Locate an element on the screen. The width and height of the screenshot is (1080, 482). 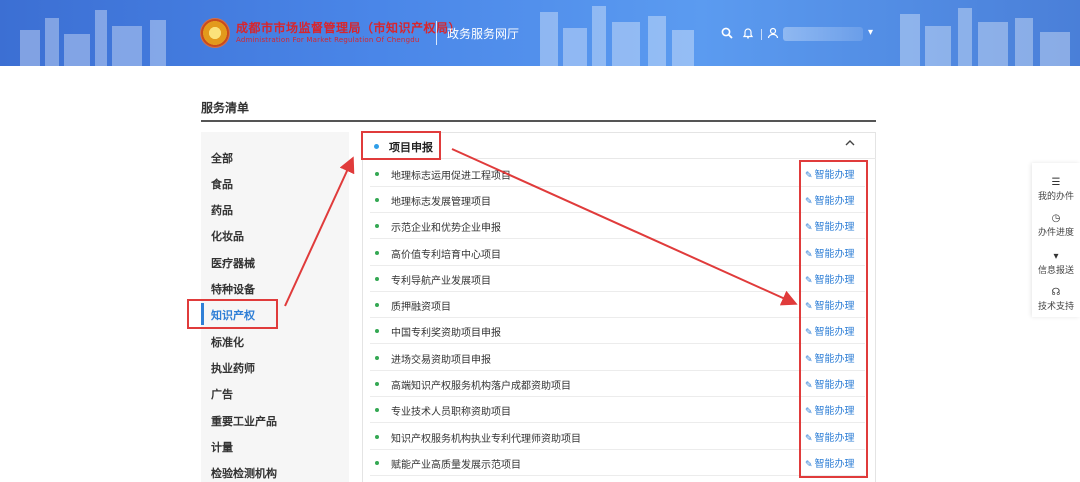
user-icon is located at coordinates (773, 34).